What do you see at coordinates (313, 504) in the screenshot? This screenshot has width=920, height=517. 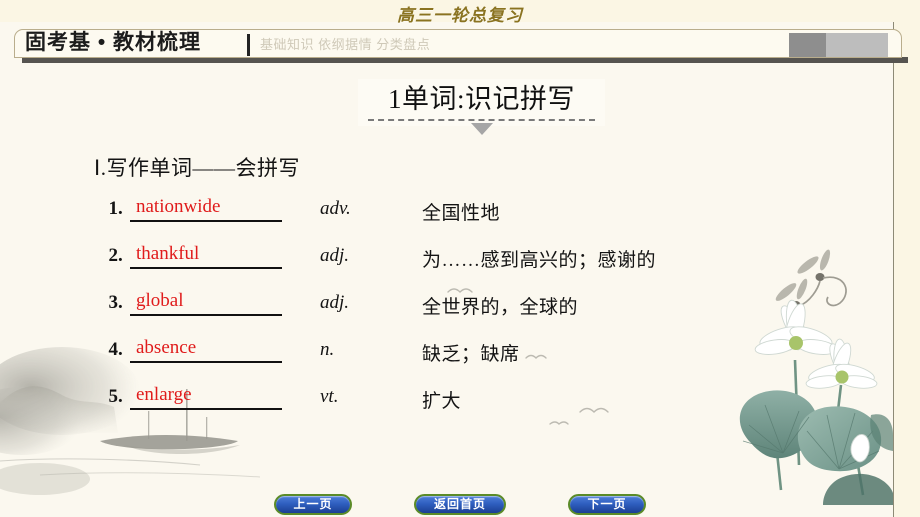 I see `prev-page-button: 上一页` at bounding box center [313, 504].